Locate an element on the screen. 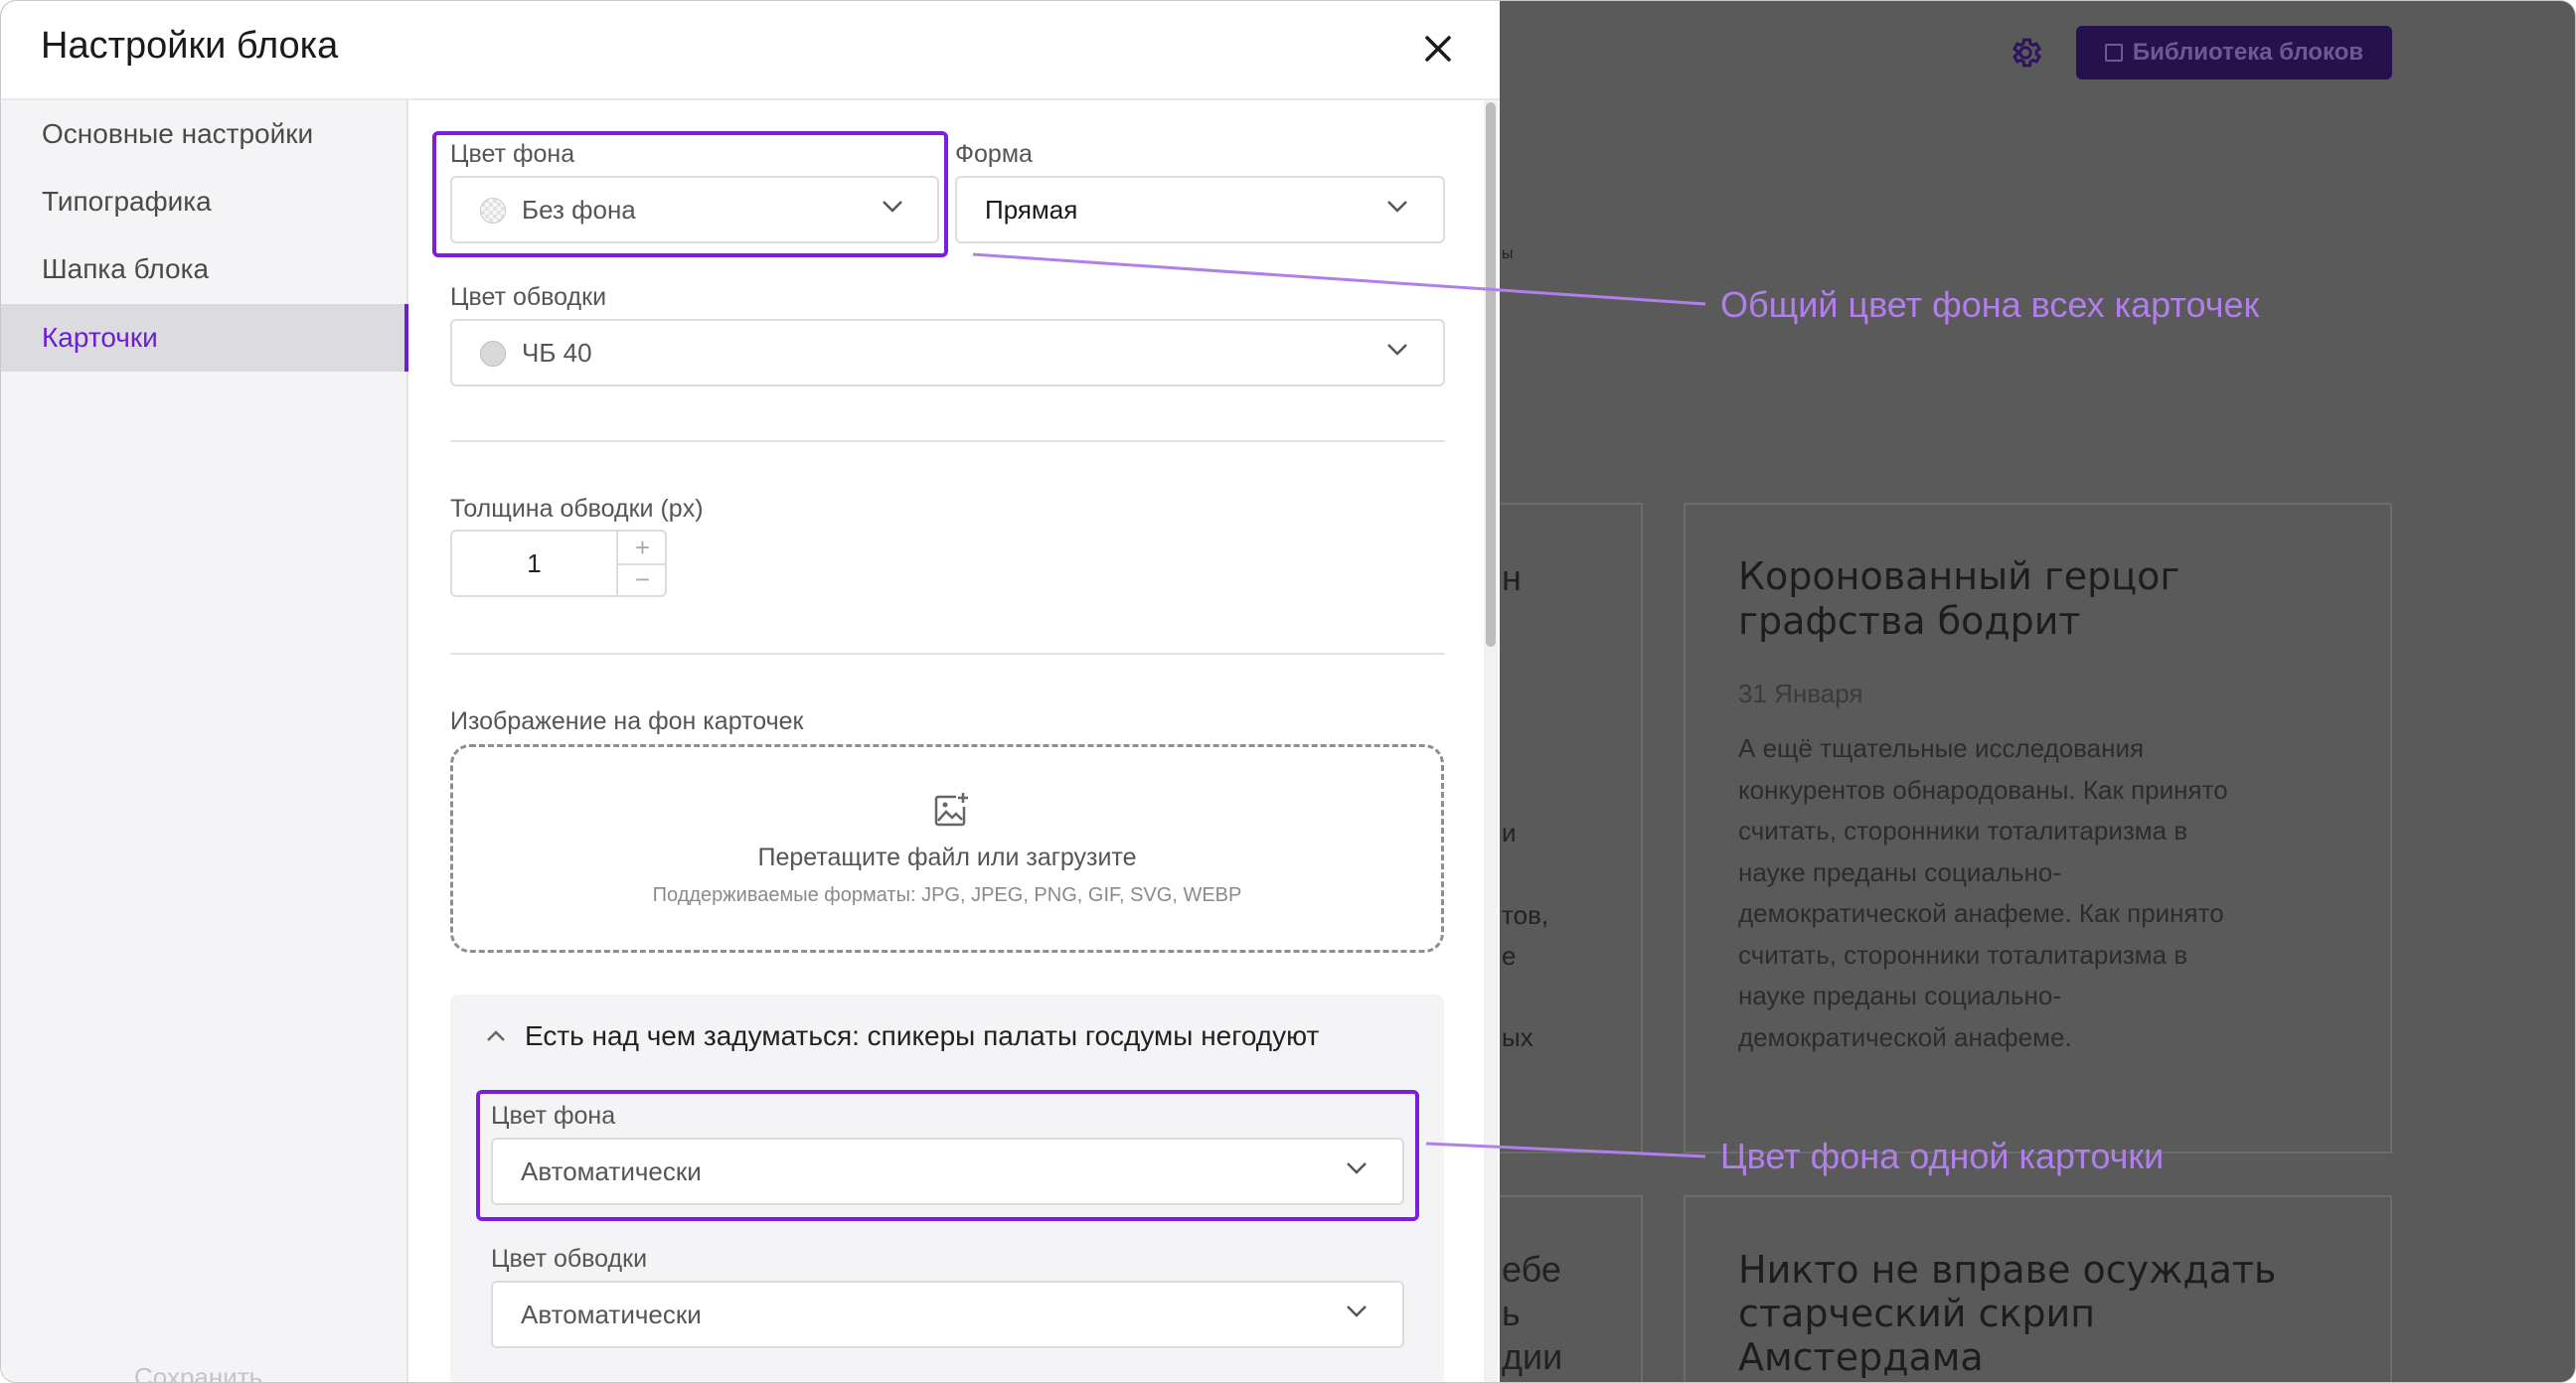 The height and width of the screenshot is (1383, 2576). annotation-single-bg: Цвет фона одной карточки is located at coordinates (1942, 1156).